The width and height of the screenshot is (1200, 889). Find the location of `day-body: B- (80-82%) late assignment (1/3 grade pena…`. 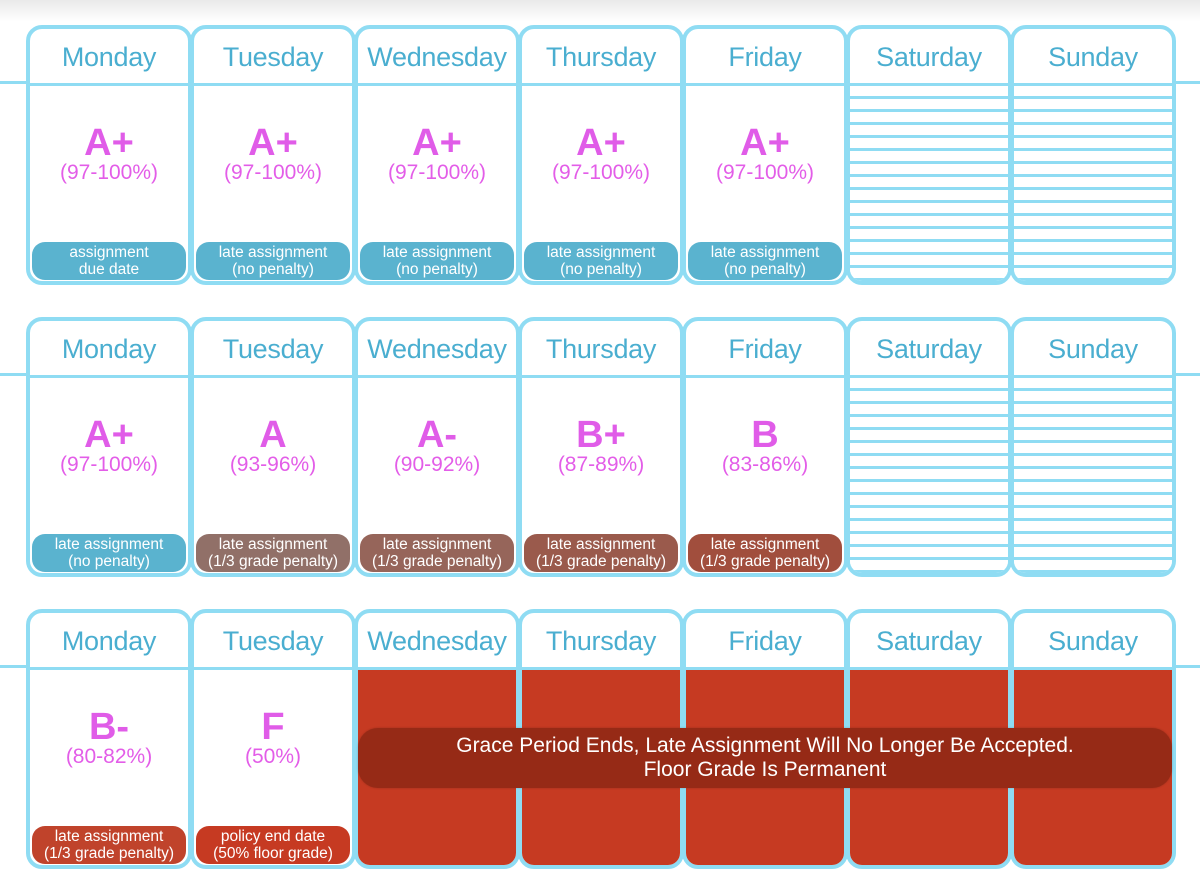

day-body: B- (80-82%) late assignment (1/3 grade pena… is located at coordinates (109, 767).